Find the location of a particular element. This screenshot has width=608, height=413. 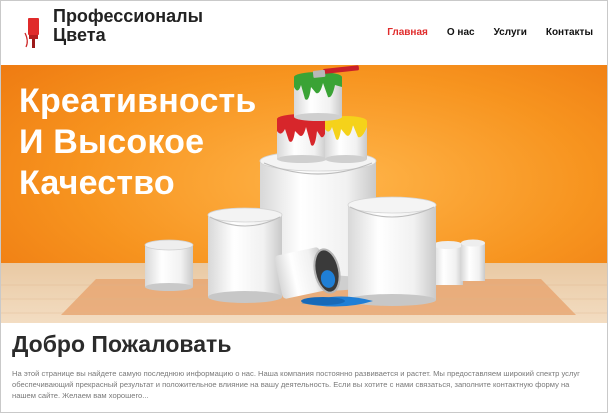

welcome-title: Добро Пожаловать is located at coordinates (122, 344).